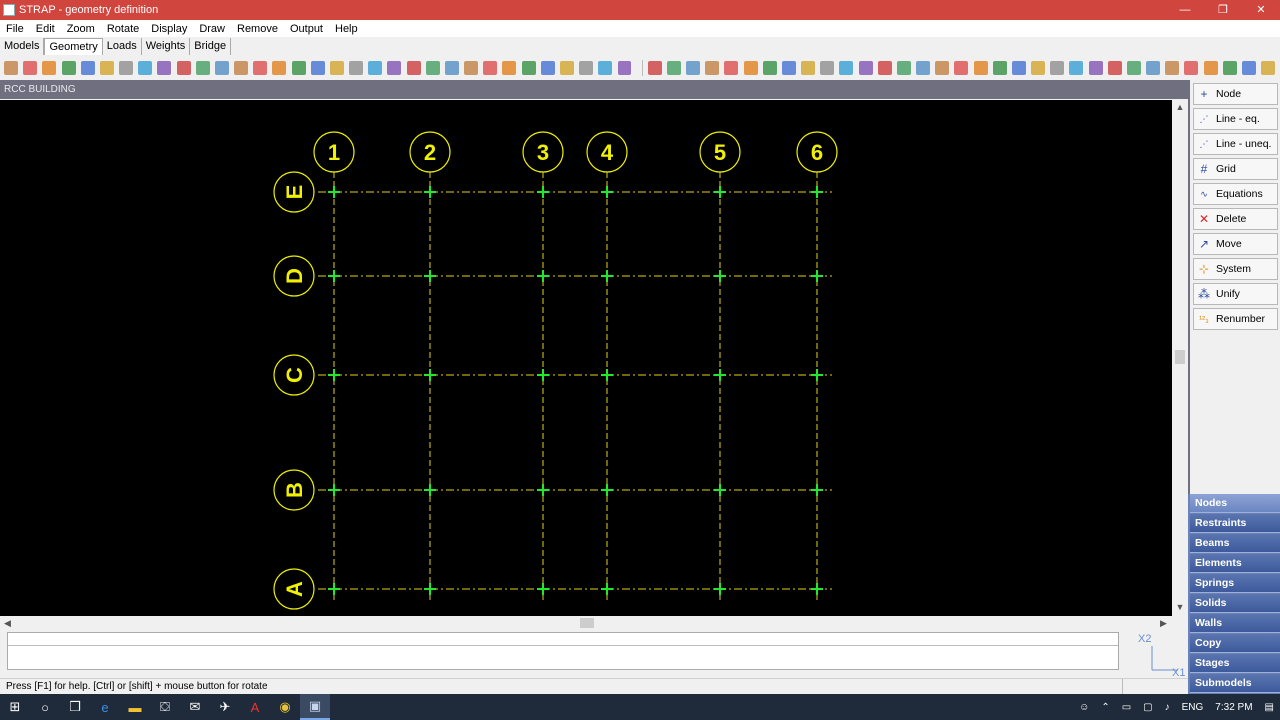 The width and height of the screenshot is (1280, 720). I want to click on category-copy: Copy, so click(1235, 643).